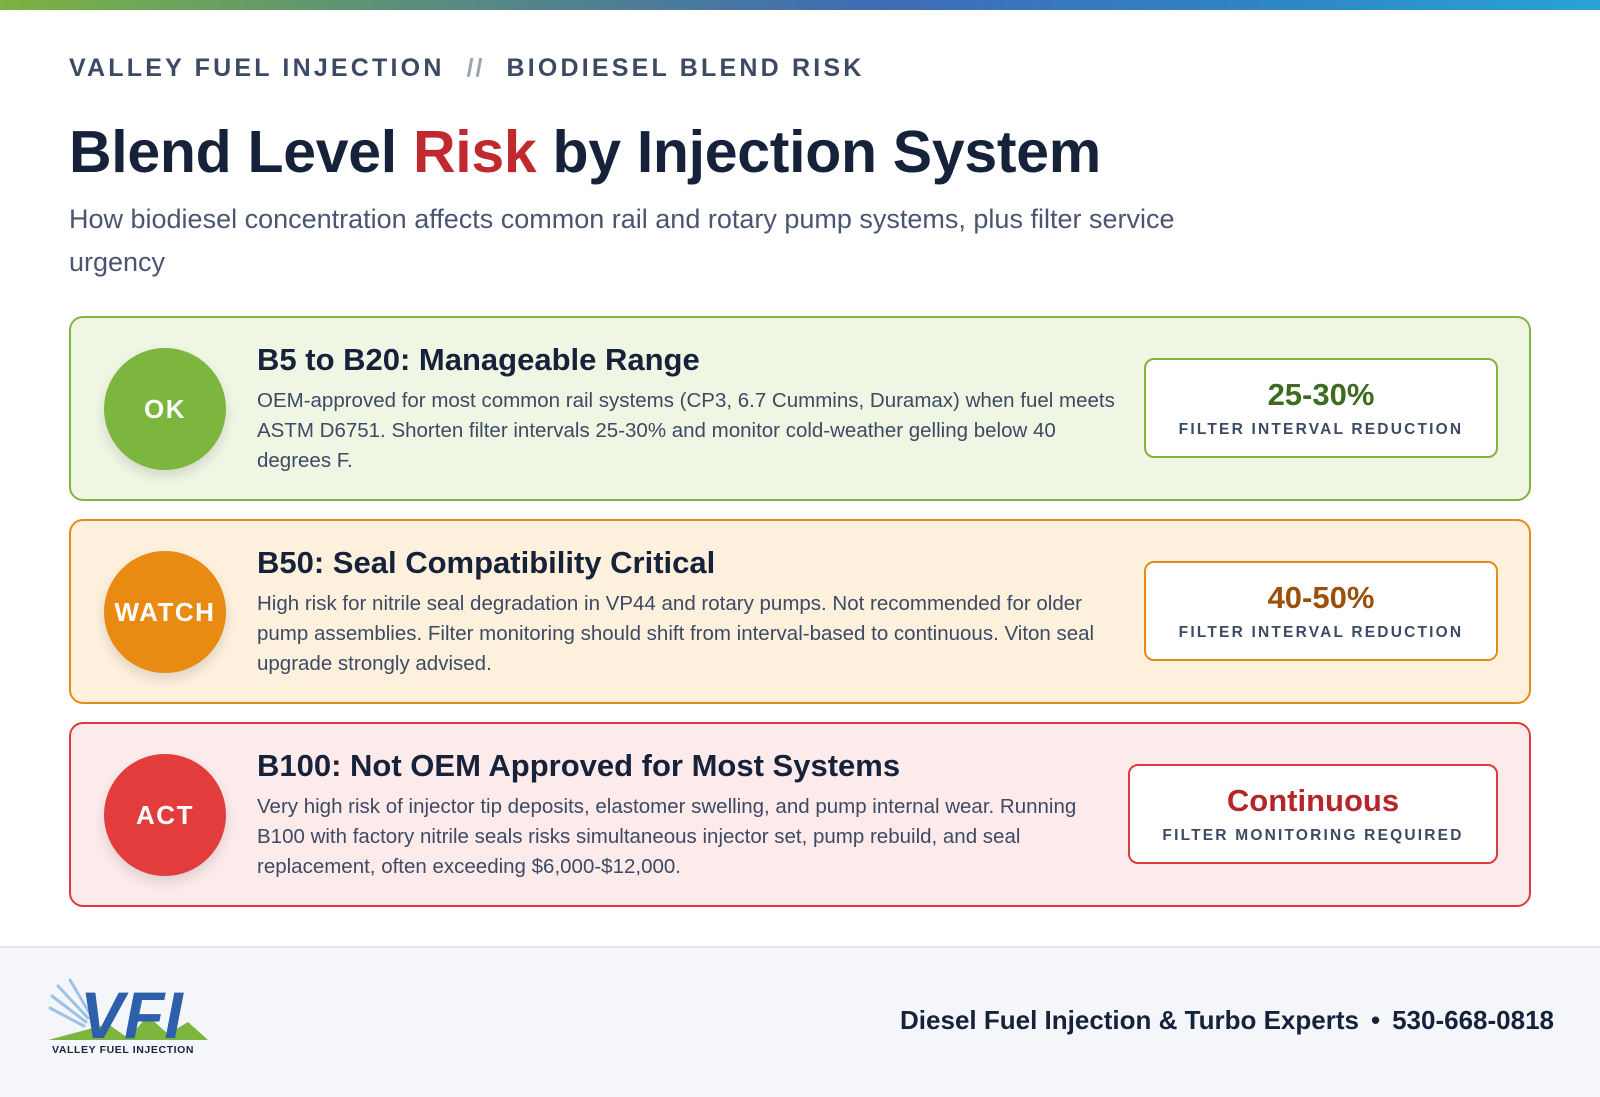 The height and width of the screenshot is (1097, 1600). What do you see at coordinates (1313, 800) in the screenshot?
I see `metric-value: Continuous` at bounding box center [1313, 800].